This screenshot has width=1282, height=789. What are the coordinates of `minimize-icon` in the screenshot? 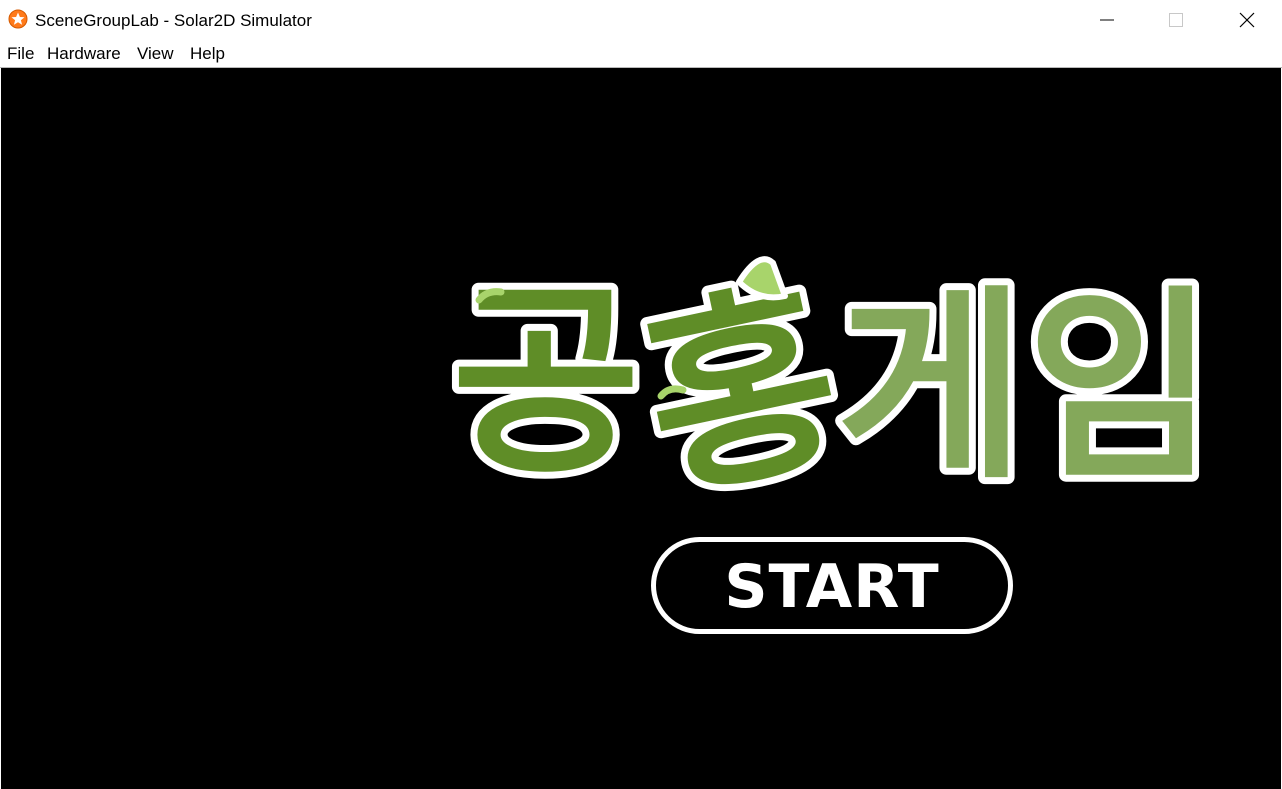 It's located at (1107, 20).